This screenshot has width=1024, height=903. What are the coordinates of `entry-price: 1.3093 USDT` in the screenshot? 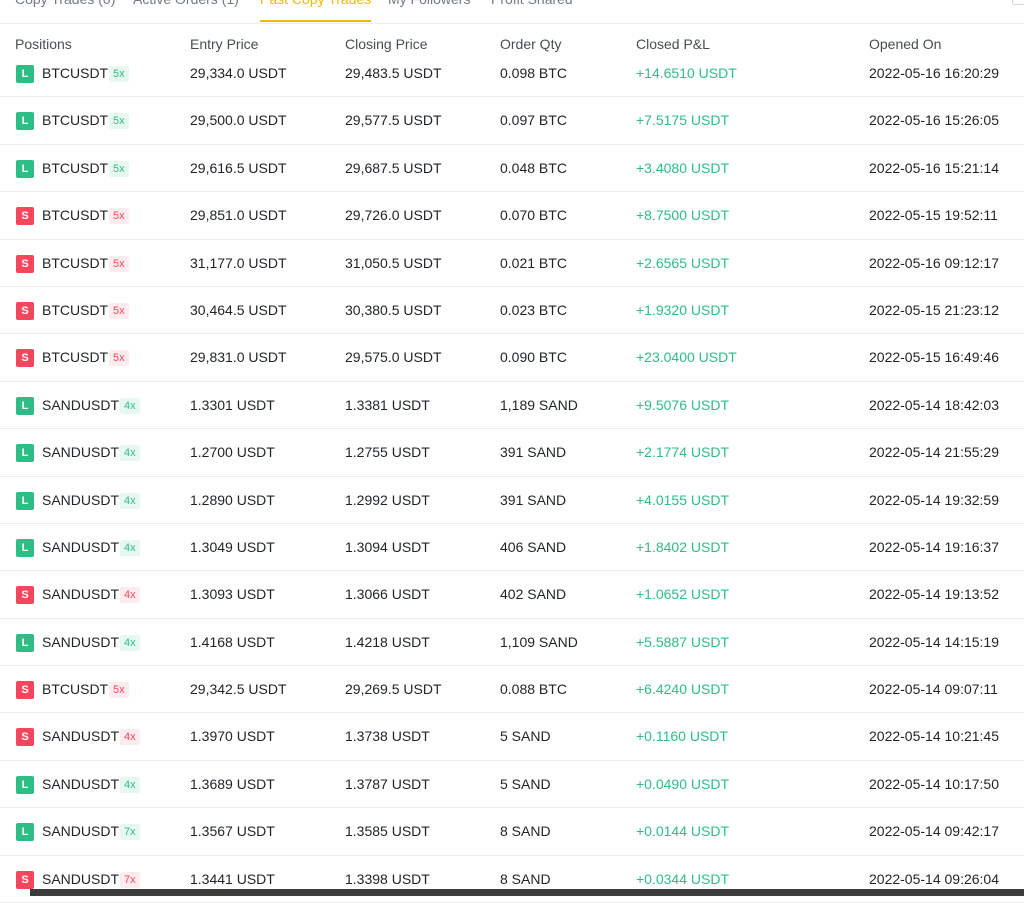 It's located at (232, 594).